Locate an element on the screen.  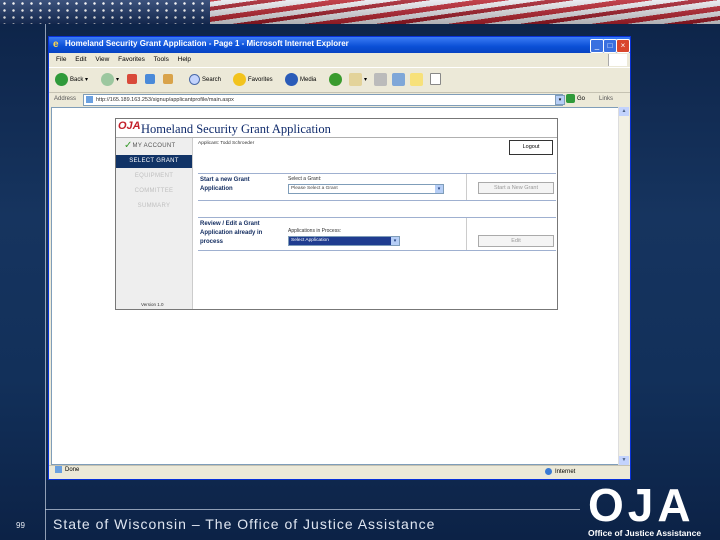
home-button is located at coordinates (169, 80).